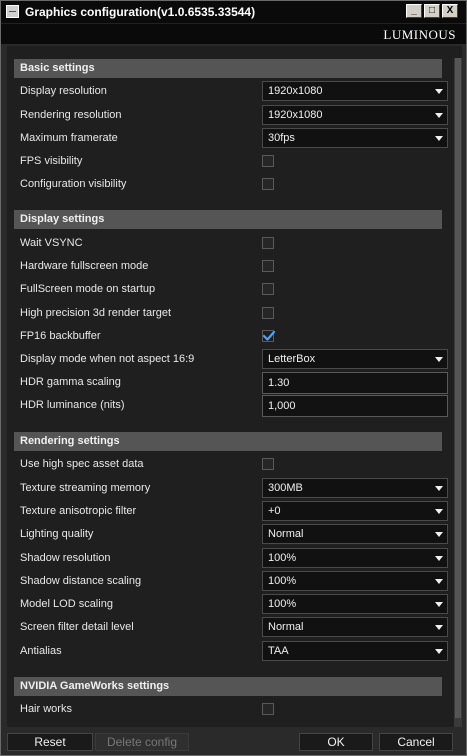 Image resolution: width=467 pixels, height=756 pixels. What do you see at coordinates (279, 383) in the screenshot?
I see `hdr-gamma-value: 1.30` at bounding box center [279, 383].